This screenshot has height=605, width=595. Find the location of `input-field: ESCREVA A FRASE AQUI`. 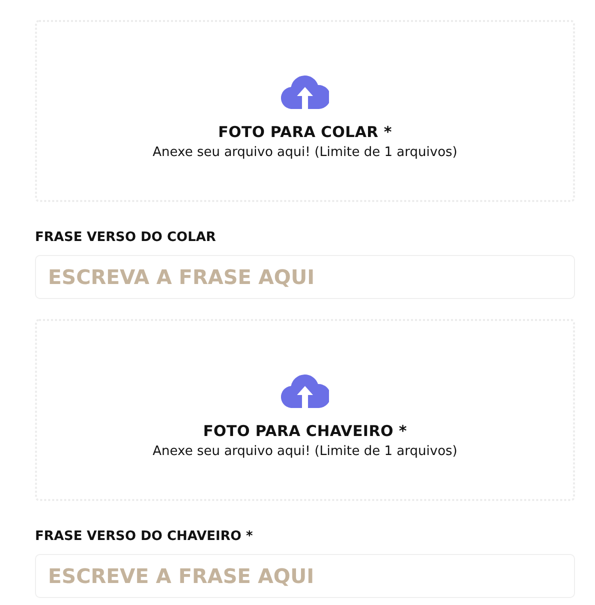

input-field: ESCREVA A FRASE AQUI is located at coordinates (305, 277).